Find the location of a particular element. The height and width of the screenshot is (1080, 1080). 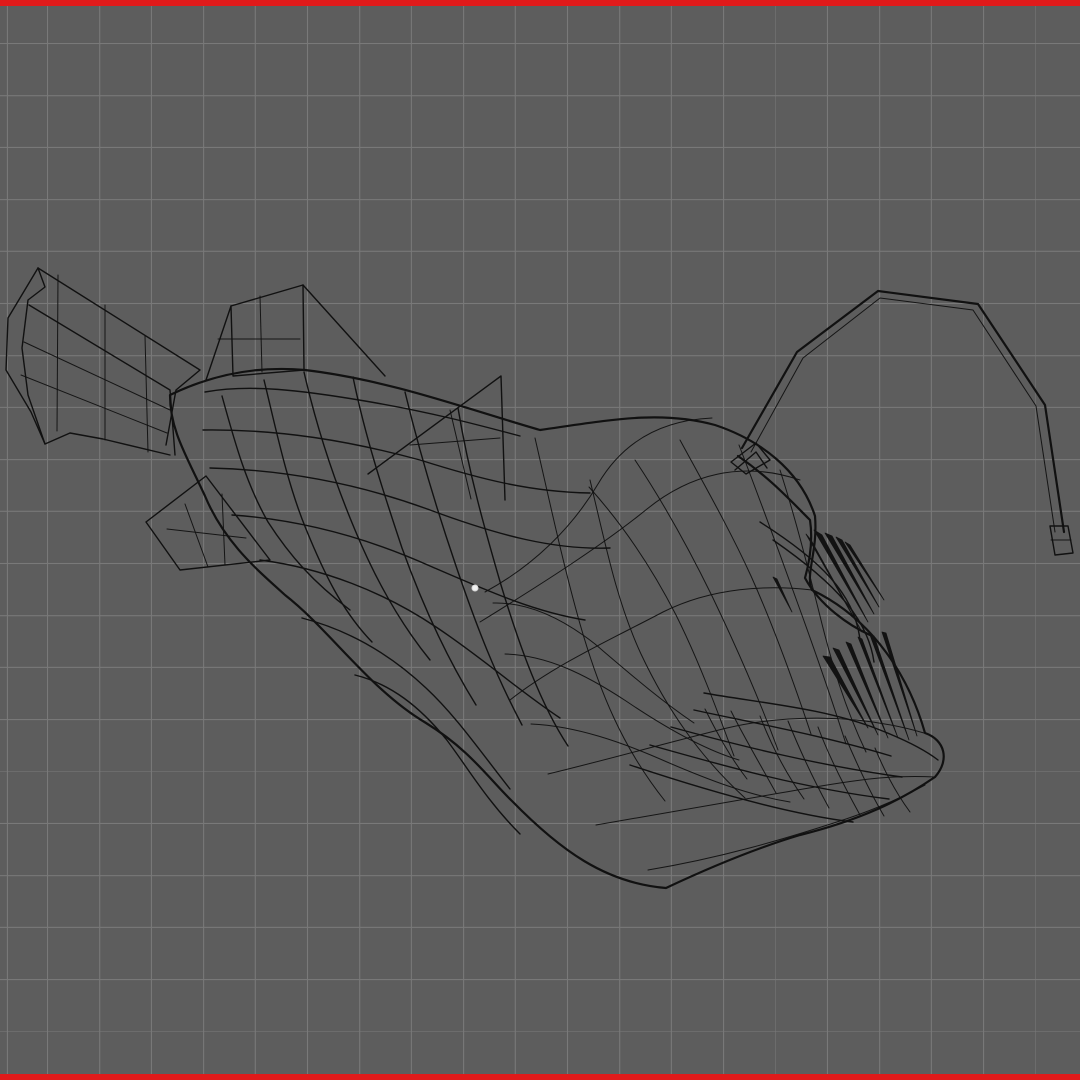

pectoral-fin-wireframe is located at coordinates (208, 523).